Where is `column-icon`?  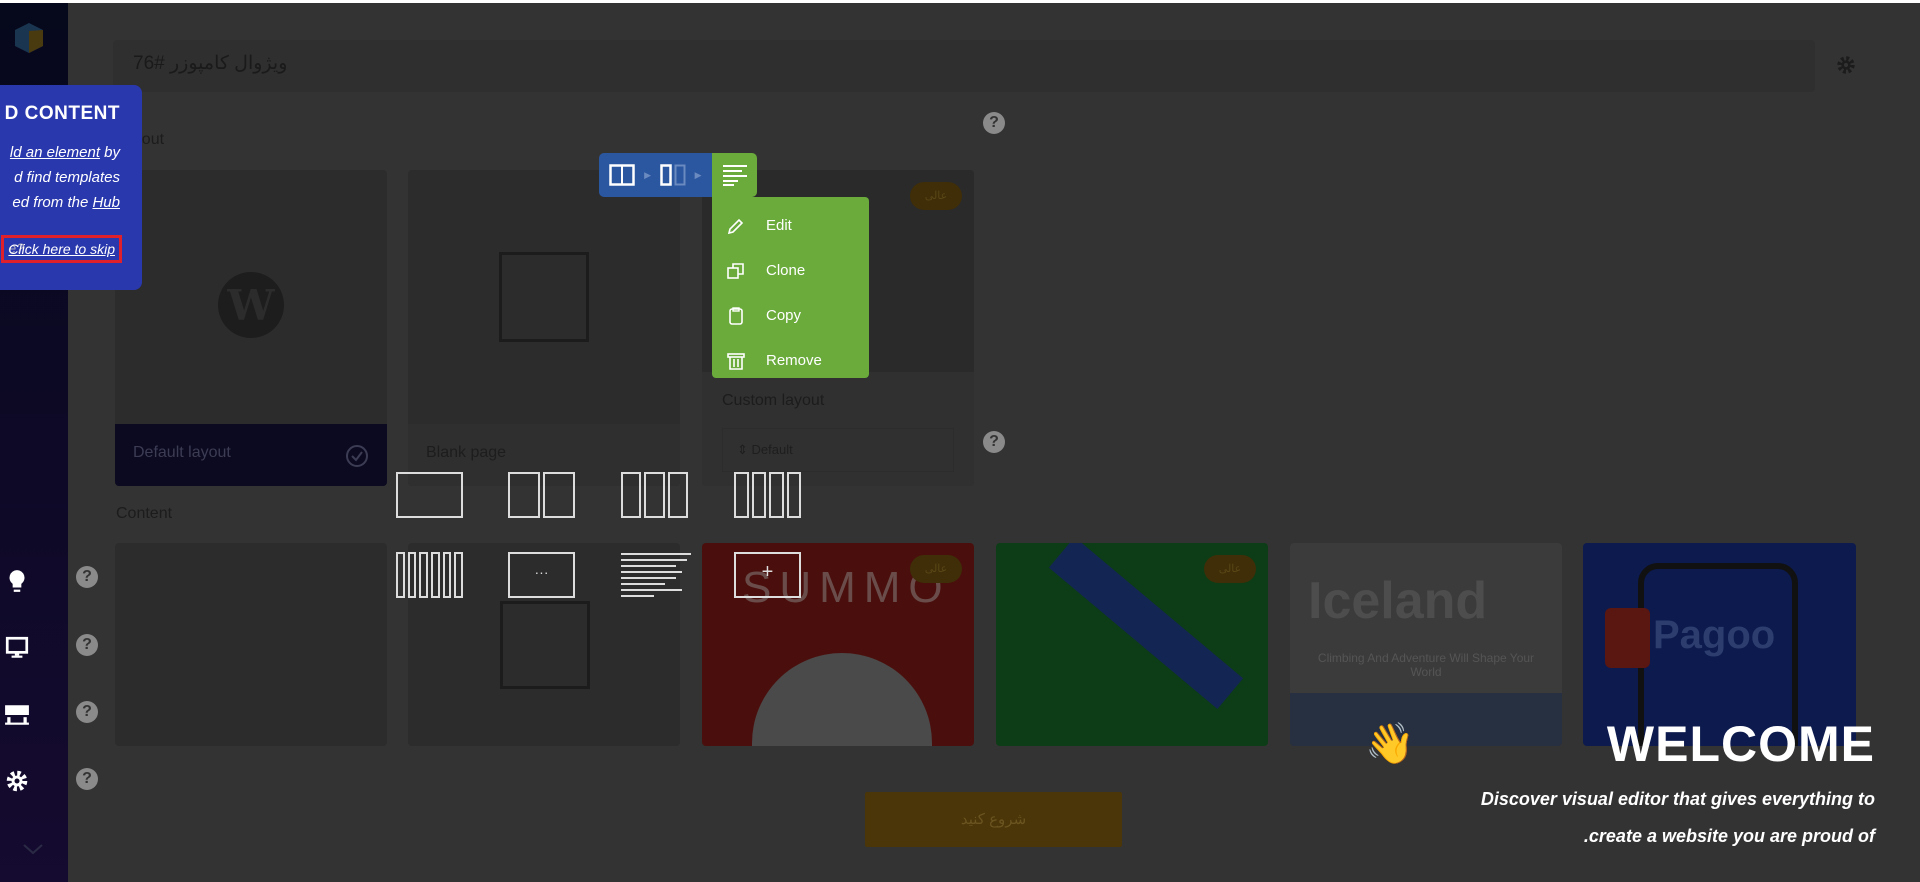 column-icon is located at coordinates (673, 175).